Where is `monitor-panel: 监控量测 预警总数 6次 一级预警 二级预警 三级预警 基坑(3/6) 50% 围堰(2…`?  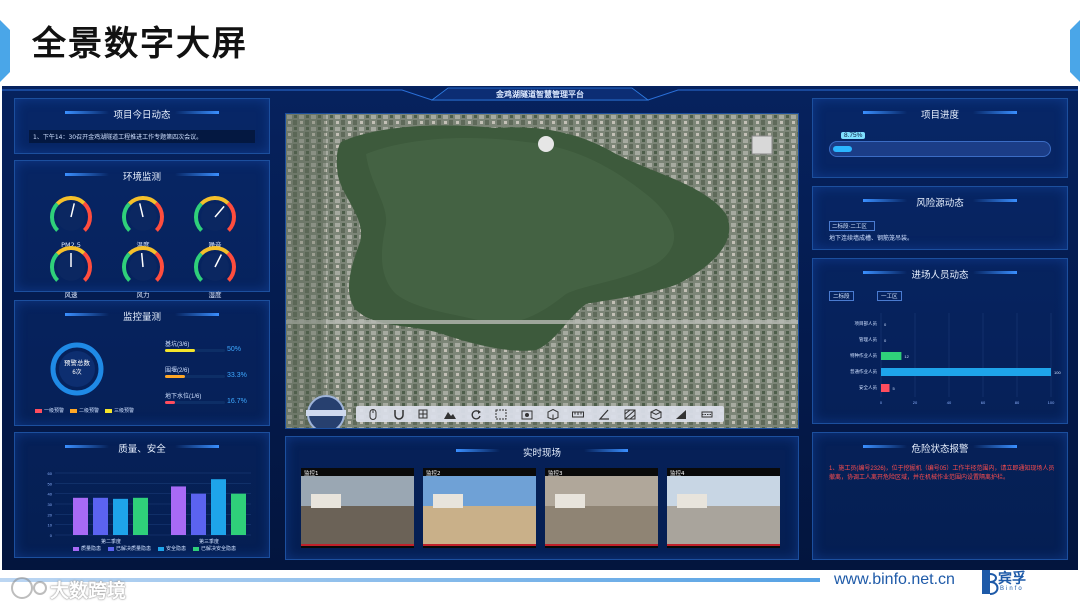
monitor-panel: 监控量测 预警总数 6次 一级预警 二级预警 三级预警 基坑(3/6) 50% 围堰(2… is located at coordinates (142, 363).